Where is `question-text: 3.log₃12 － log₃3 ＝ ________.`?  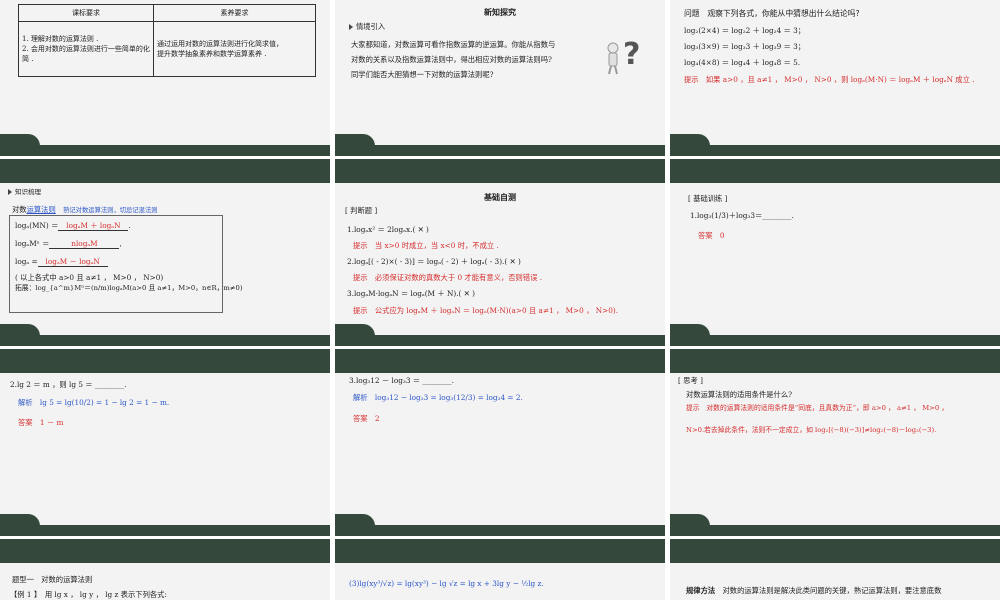 question-text: 3.log₃12 － log₃3 ＝ ________. is located at coordinates (401, 380).